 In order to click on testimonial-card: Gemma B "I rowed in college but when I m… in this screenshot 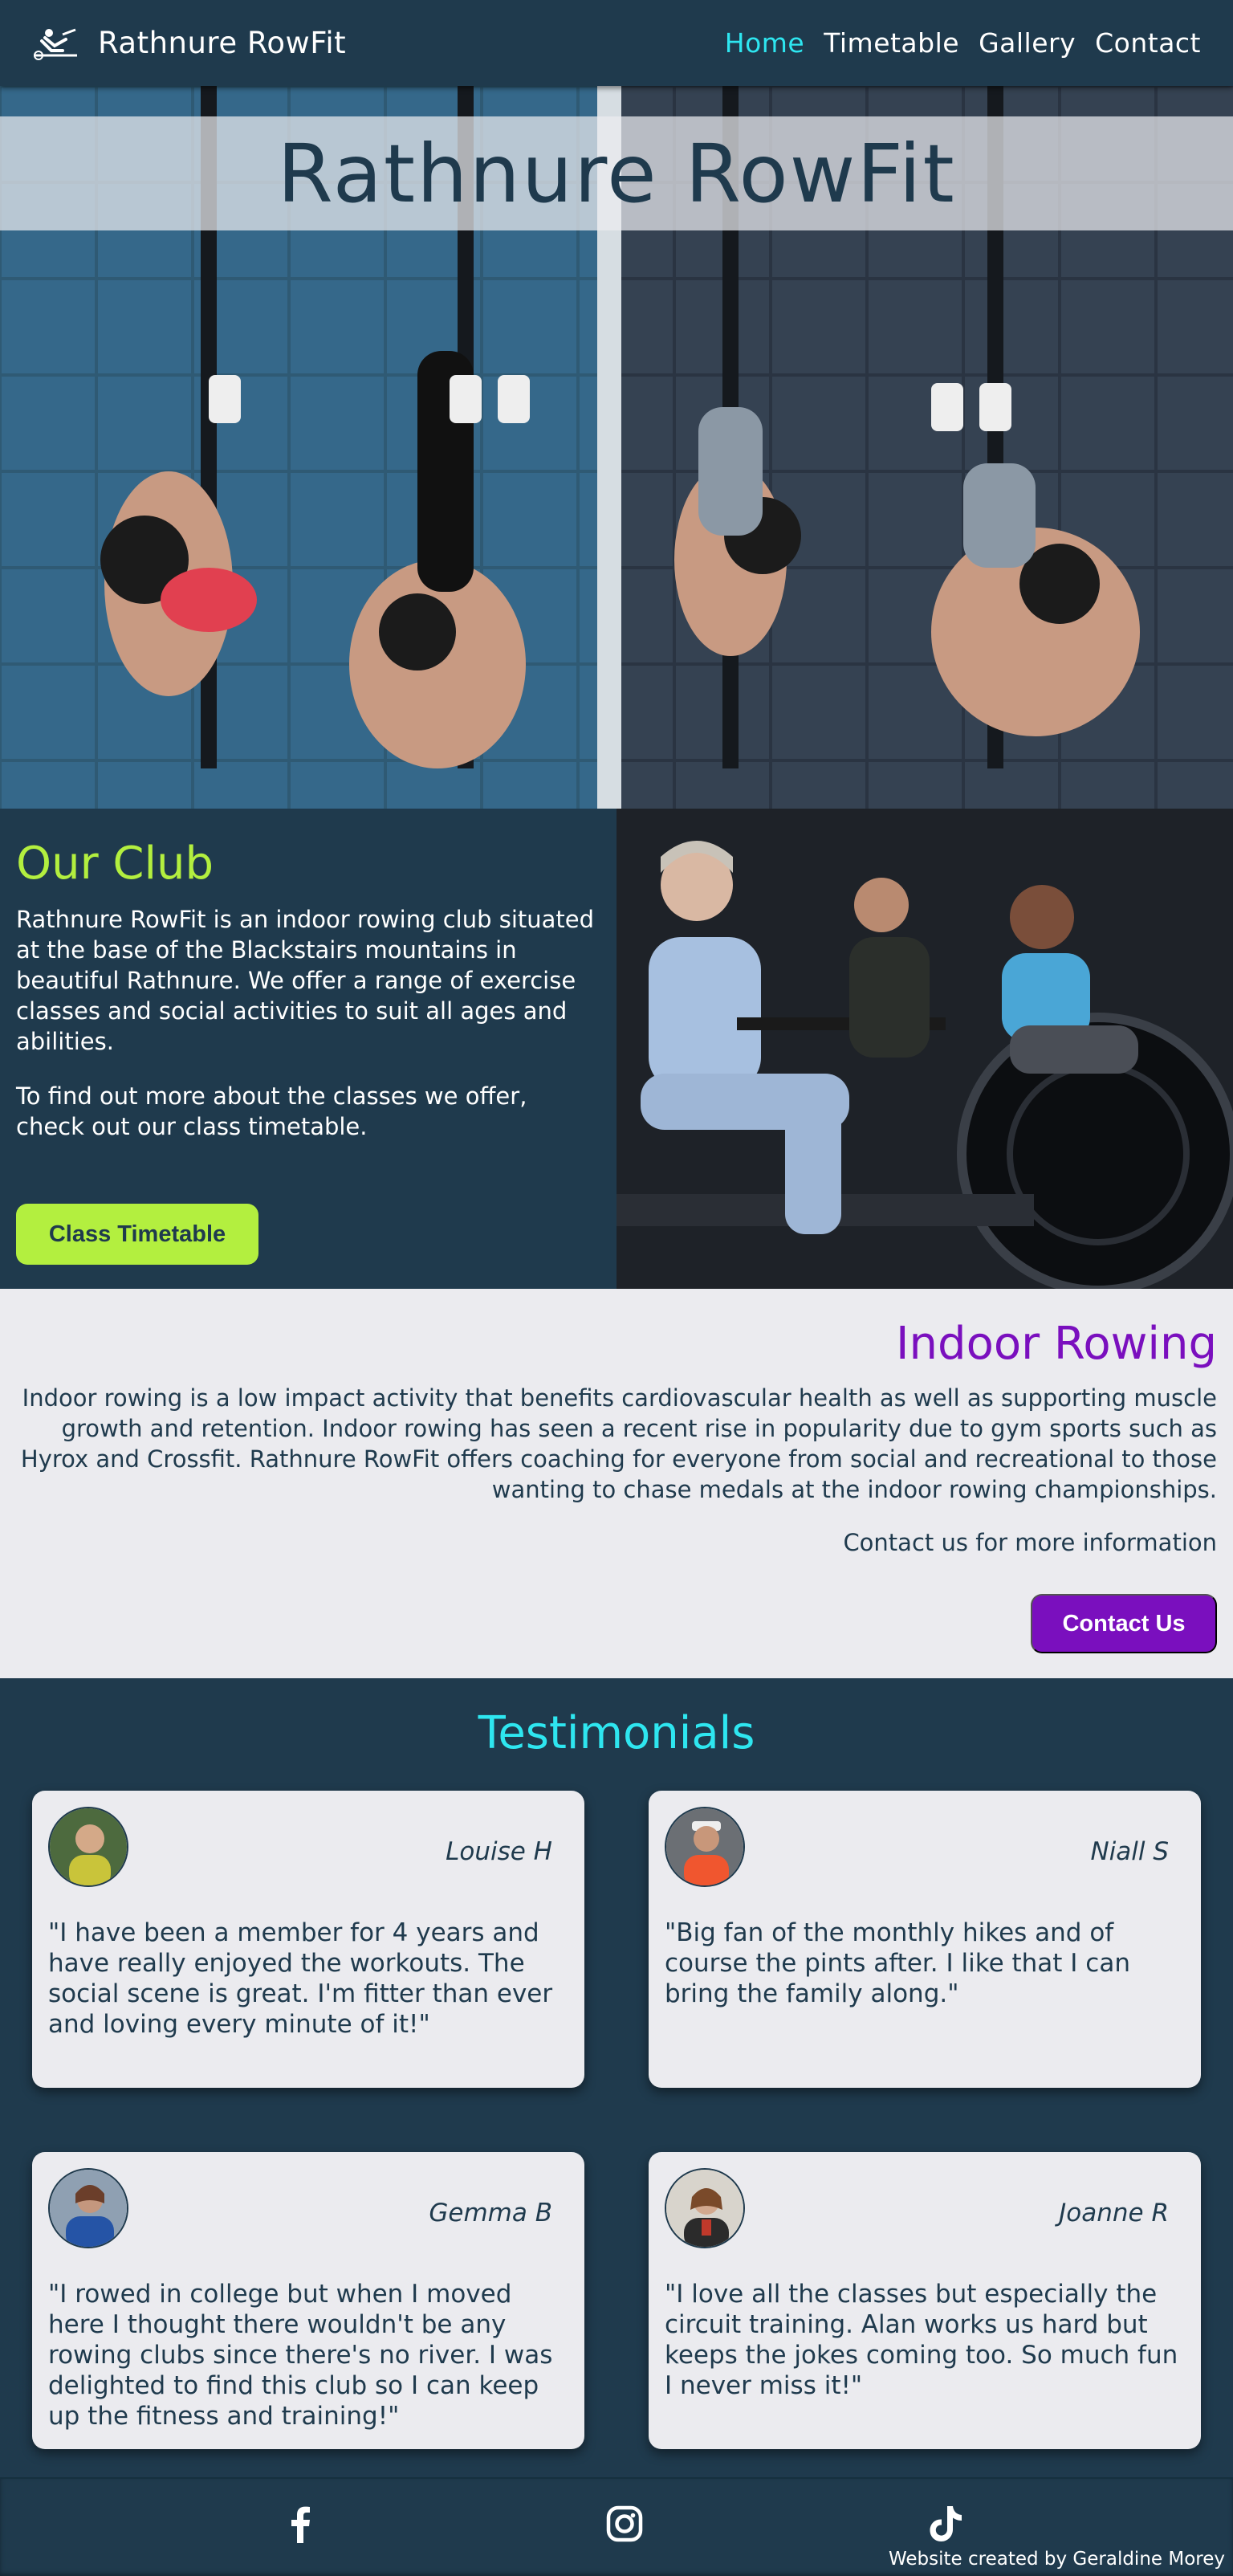, I will do `click(308, 2300)`.